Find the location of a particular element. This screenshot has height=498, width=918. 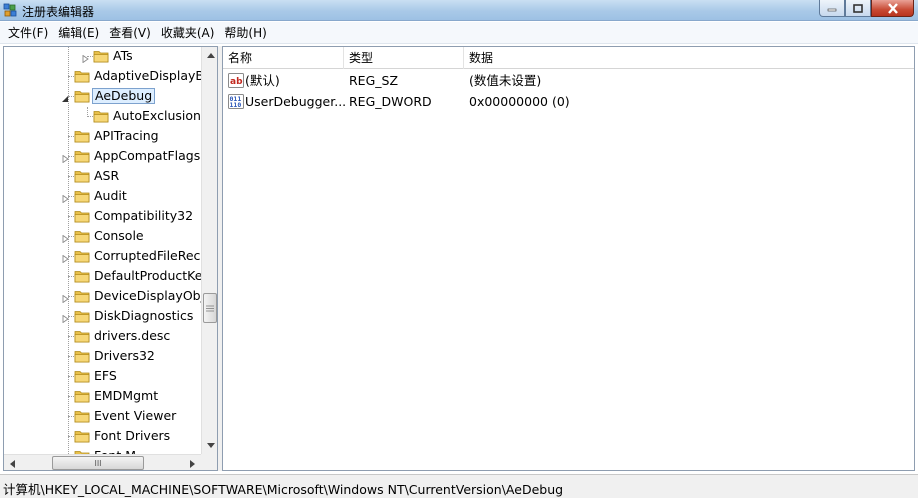

scroll-right-button is located at coordinates (192, 462).